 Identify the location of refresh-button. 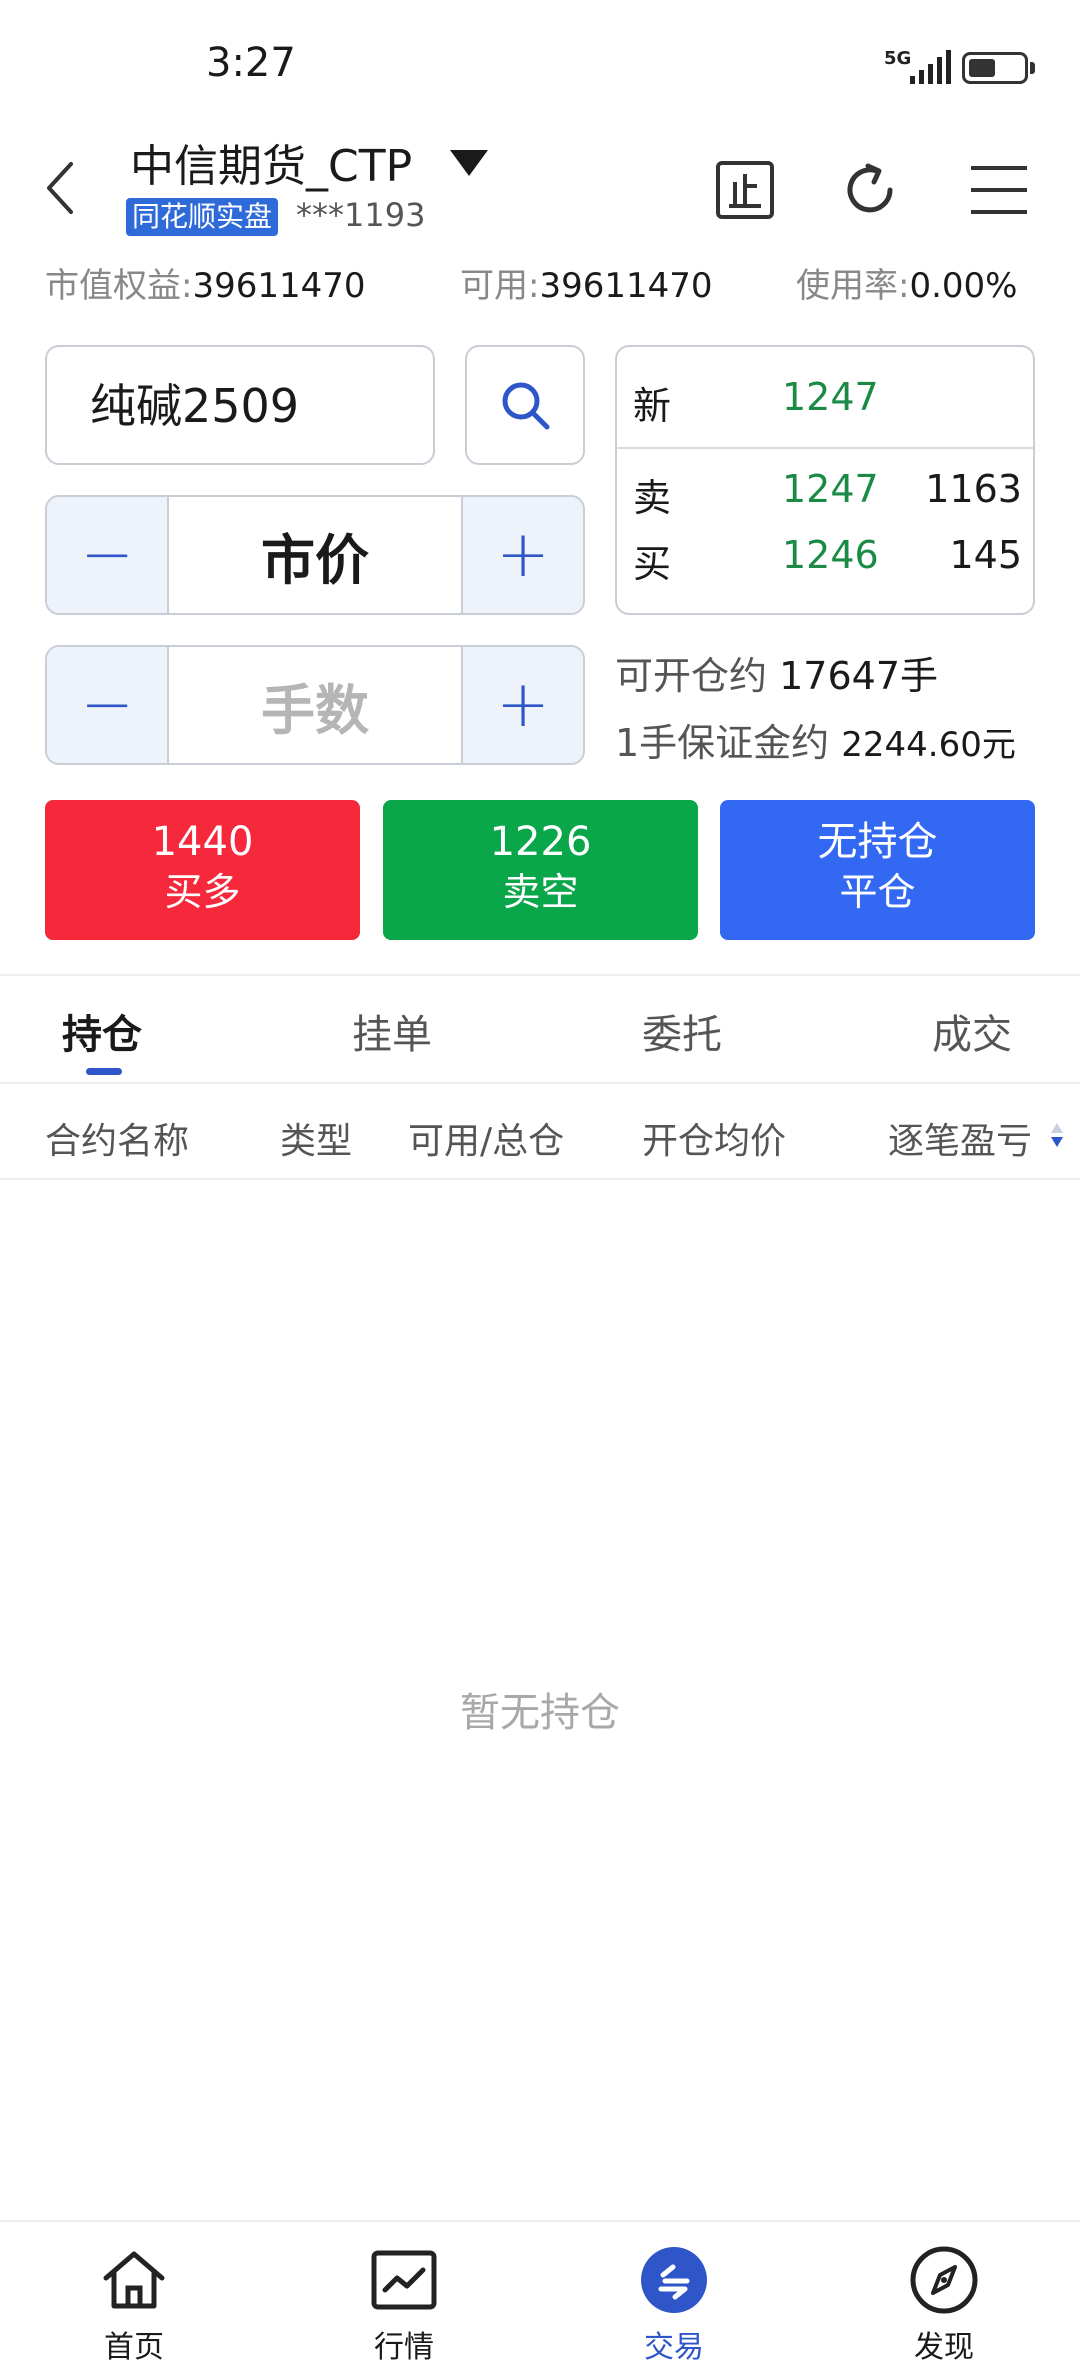
(870, 190).